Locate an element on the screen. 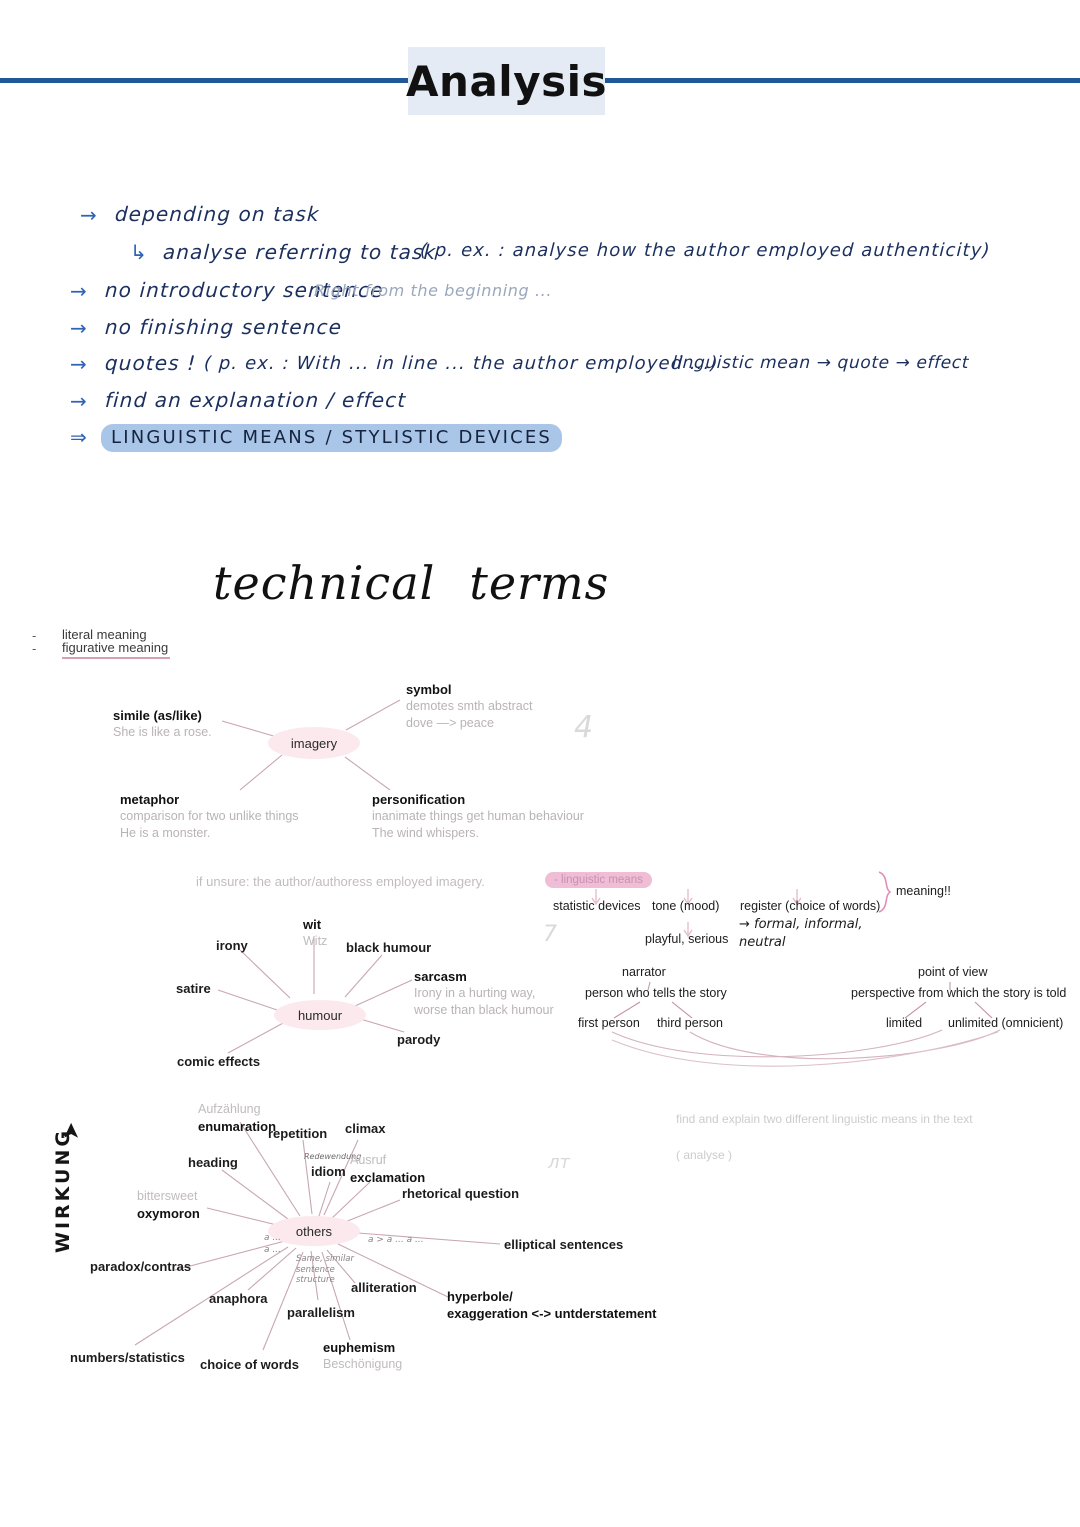 Image resolution: width=1080 pixels, height=1527 pixels. others-node-euphemism-german: Beschönigung is located at coordinates (363, 1364).